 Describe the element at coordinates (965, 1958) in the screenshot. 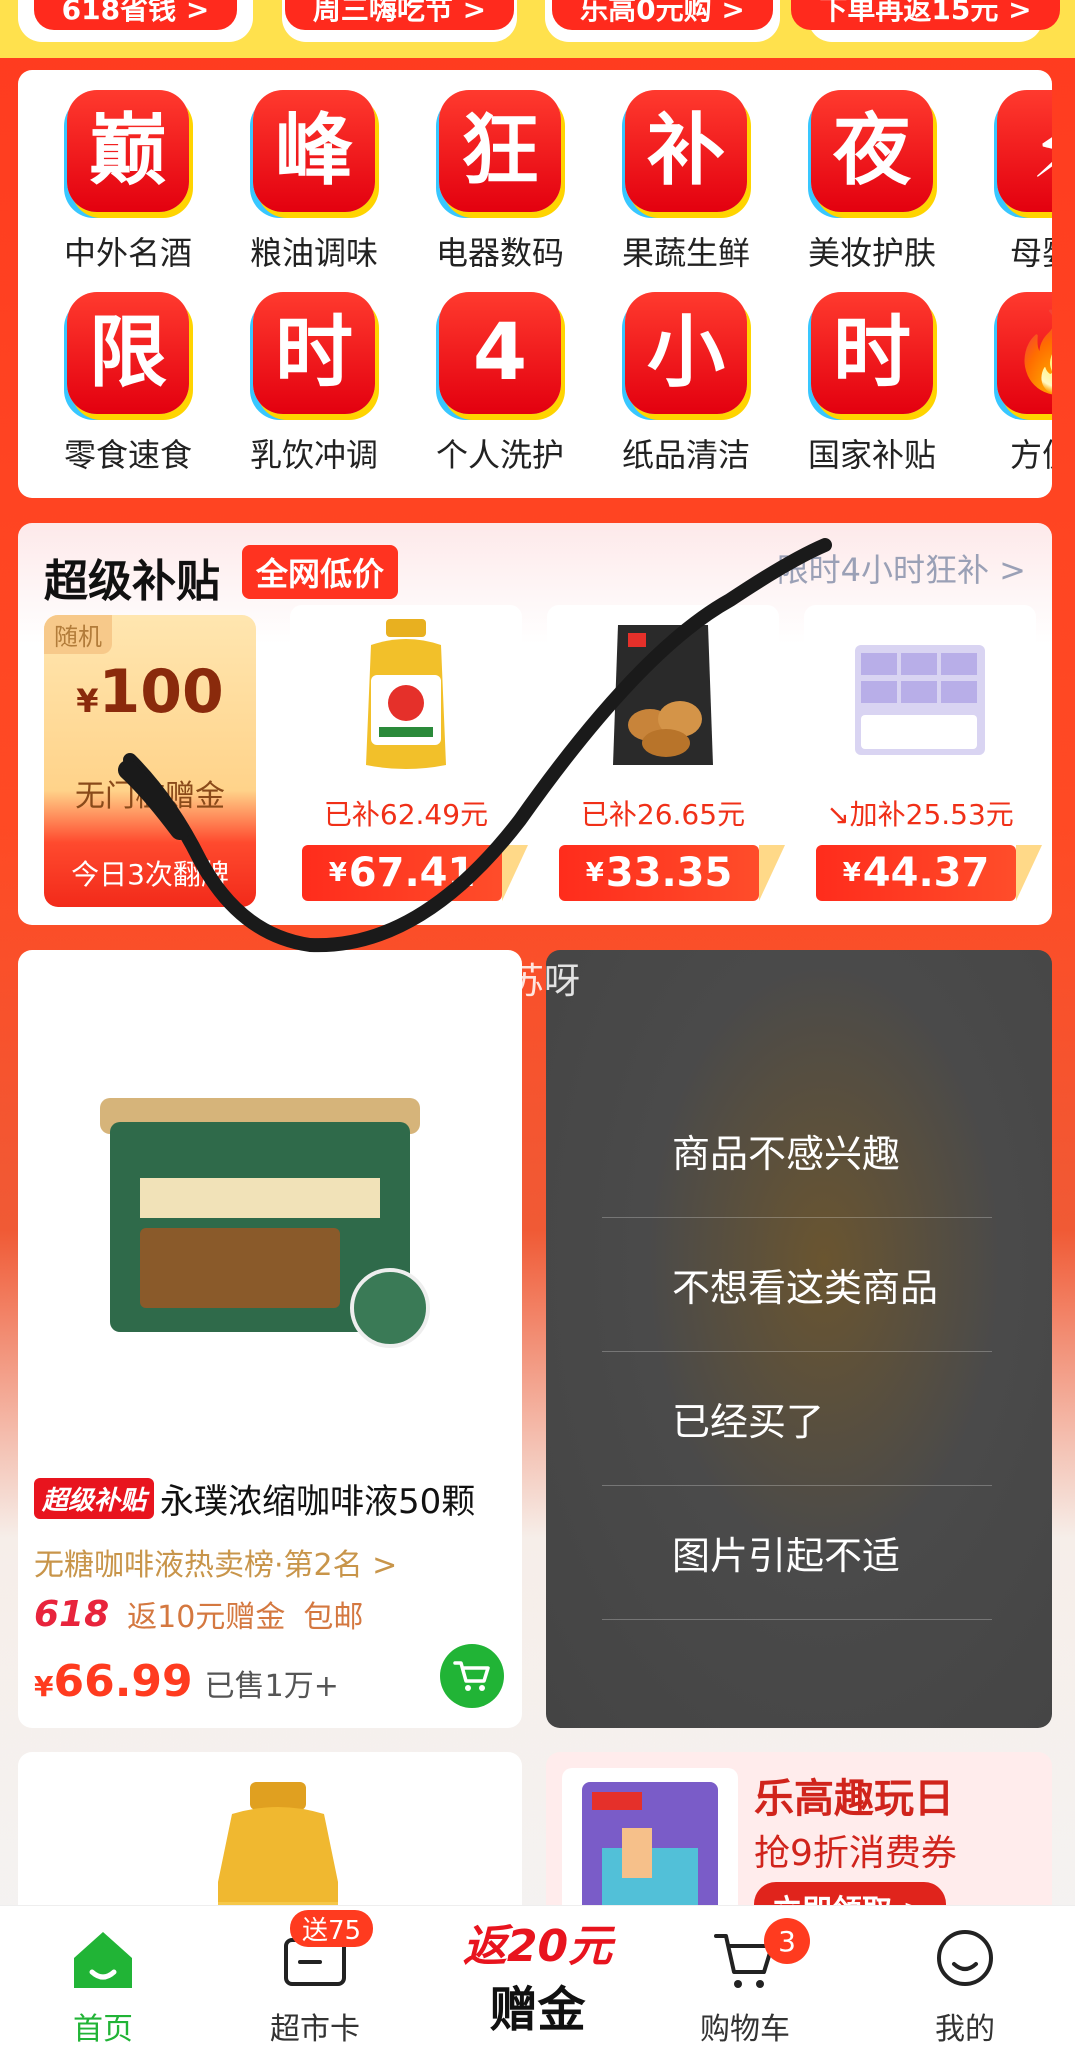

I see `user-icon` at that location.